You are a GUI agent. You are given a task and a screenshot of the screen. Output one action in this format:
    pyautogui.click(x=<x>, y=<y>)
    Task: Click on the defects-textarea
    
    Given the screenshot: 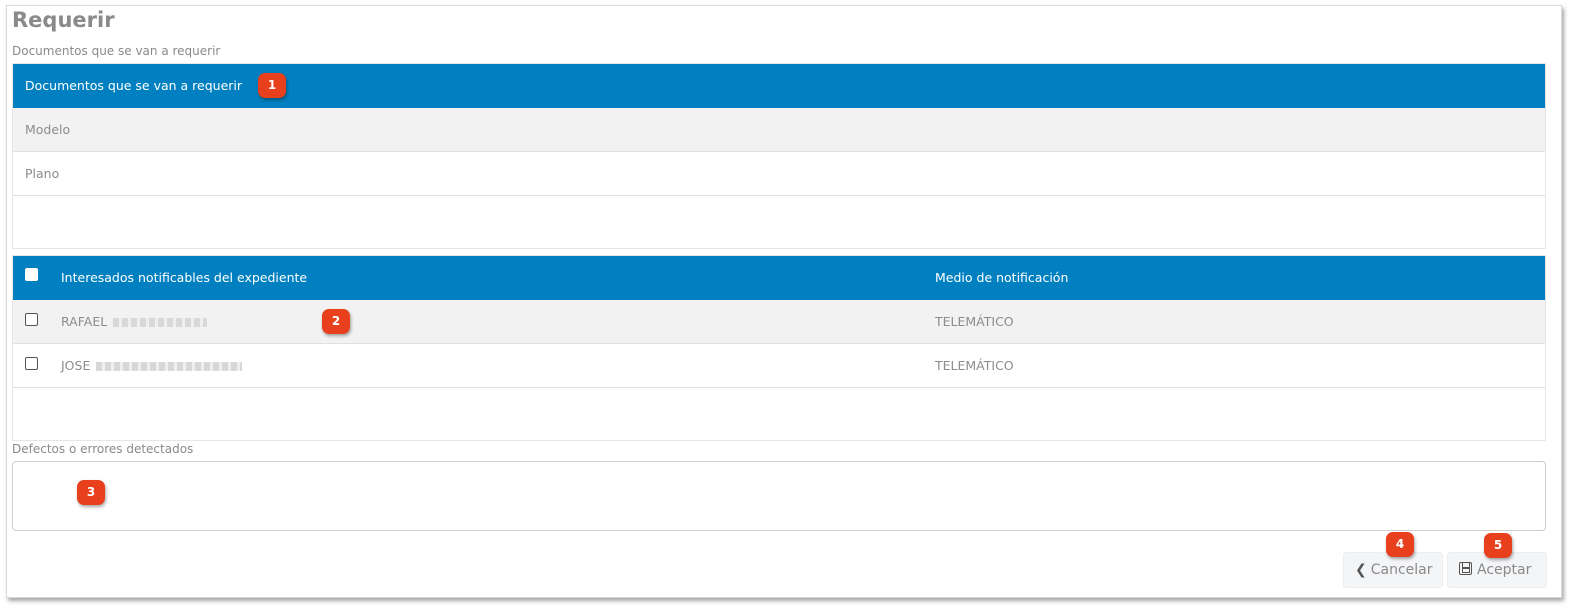 What is the action you would take?
    pyautogui.click(x=779, y=496)
    